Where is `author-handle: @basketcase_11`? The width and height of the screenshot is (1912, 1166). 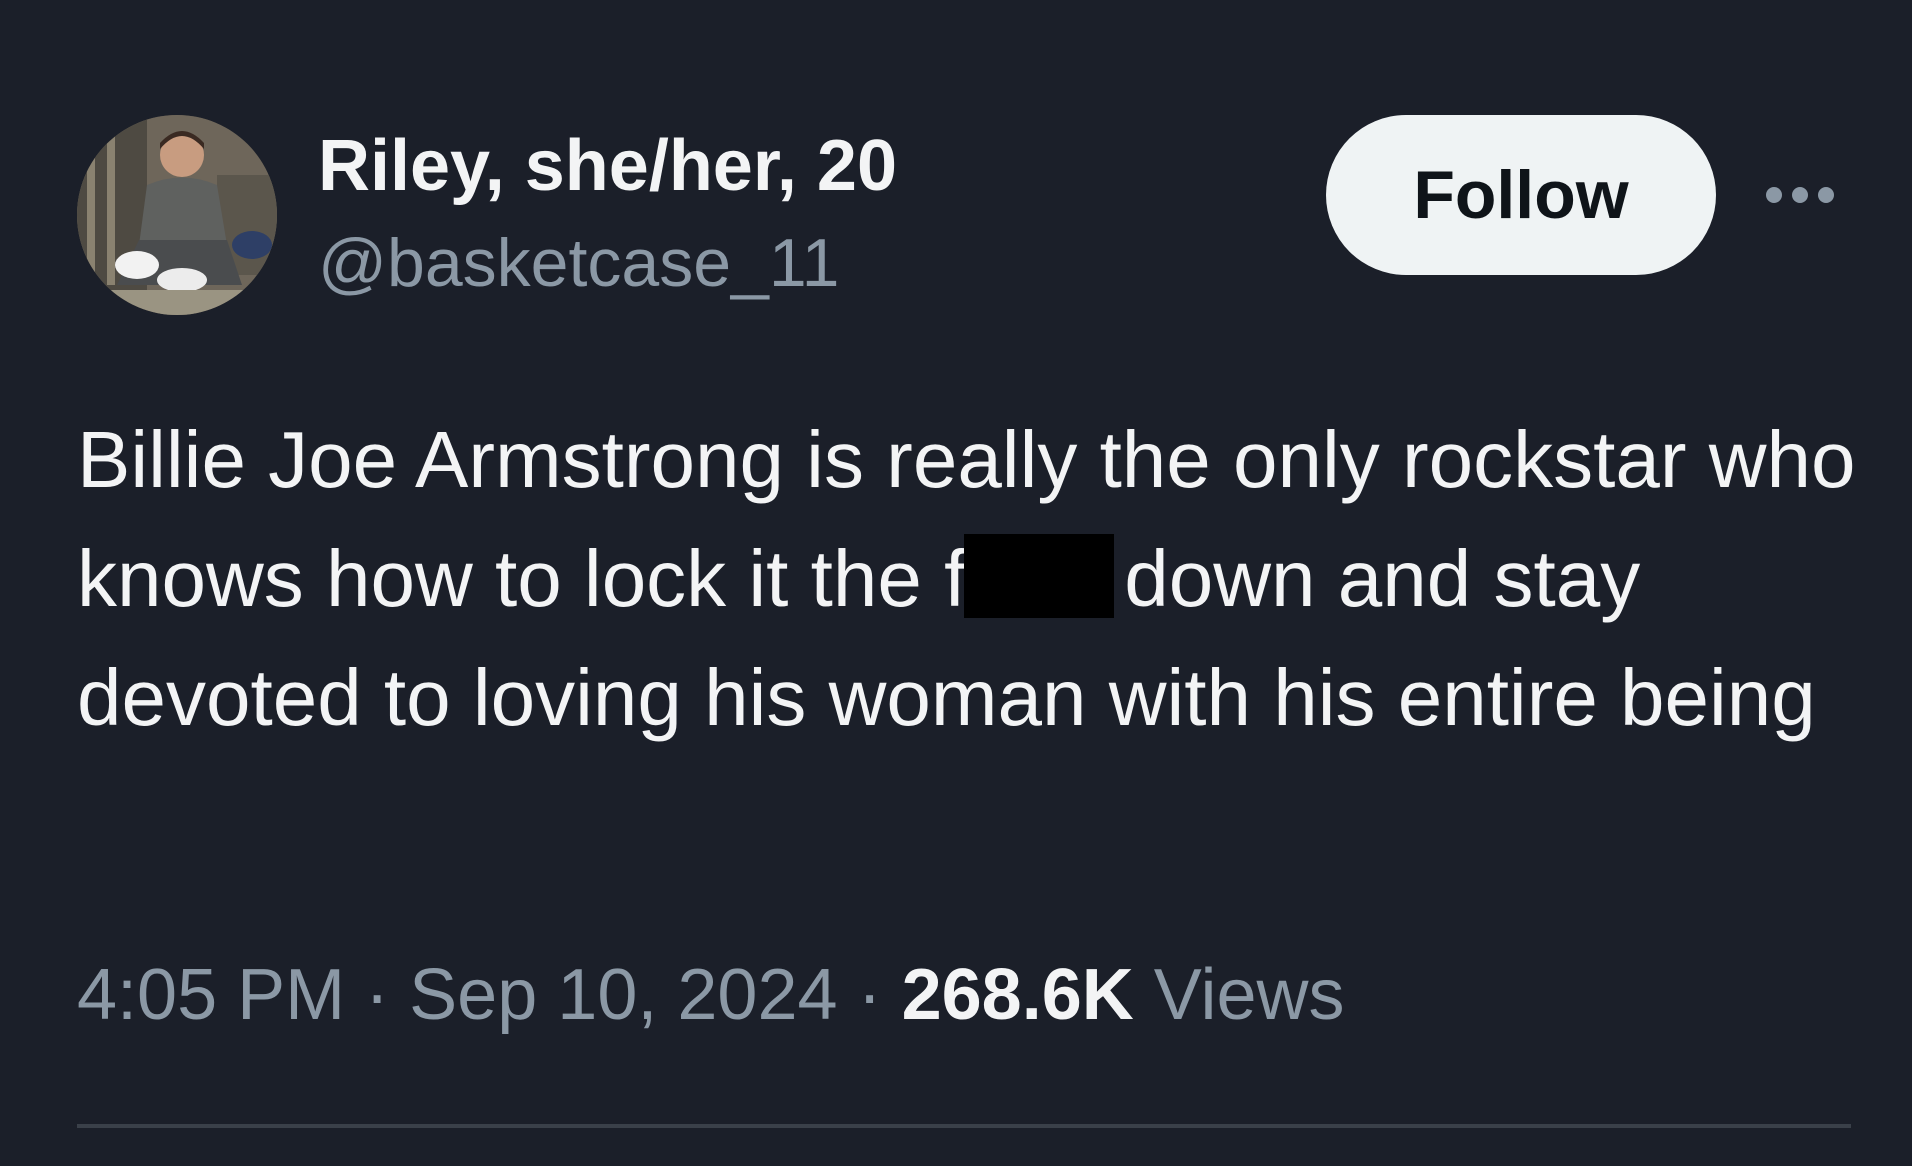 author-handle: @basketcase_11 is located at coordinates (578, 263).